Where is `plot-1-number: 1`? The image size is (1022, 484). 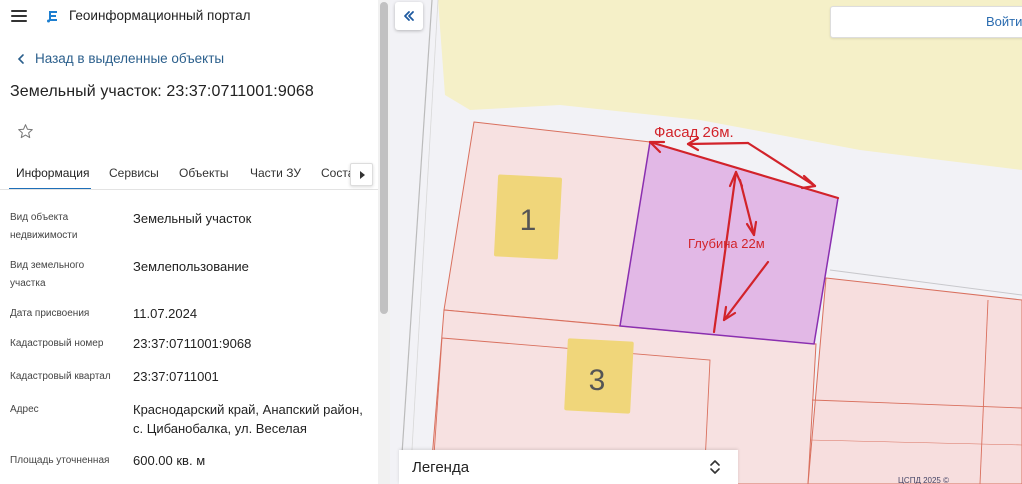
plot-1-number: 1 is located at coordinates (528, 220).